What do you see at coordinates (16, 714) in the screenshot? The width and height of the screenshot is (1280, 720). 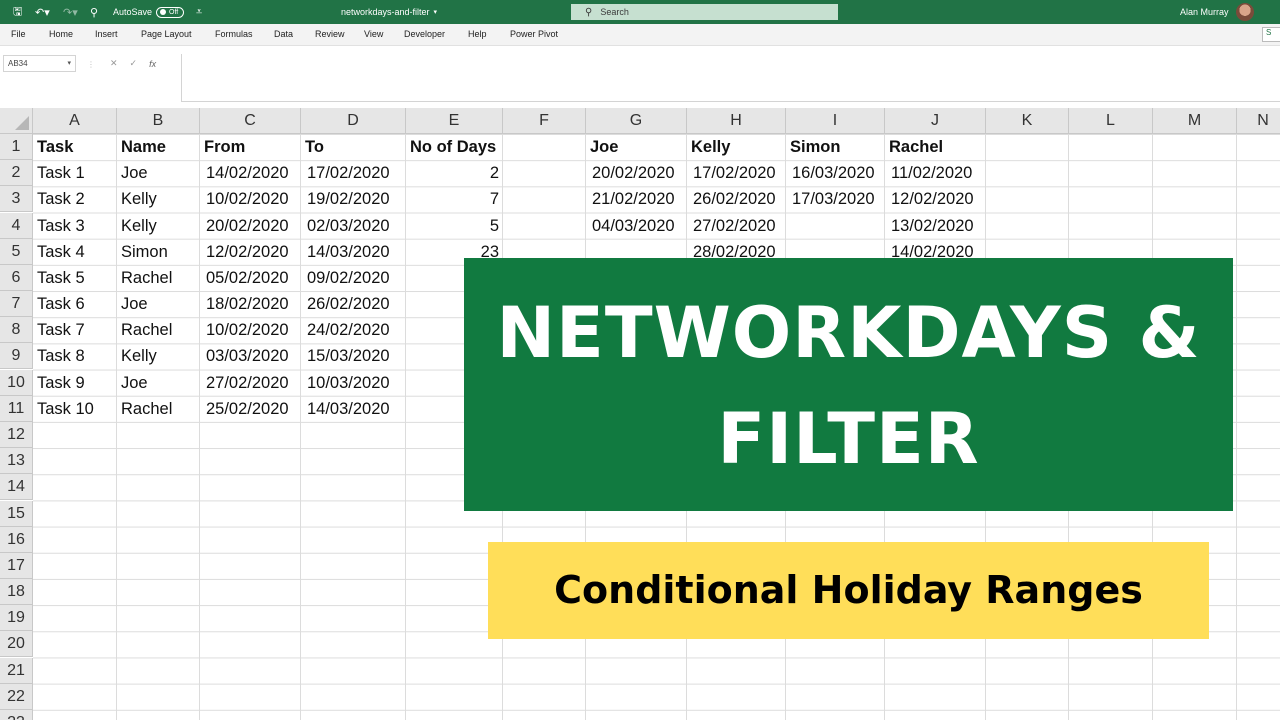 I see `row-header-23: 23` at bounding box center [16, 714].